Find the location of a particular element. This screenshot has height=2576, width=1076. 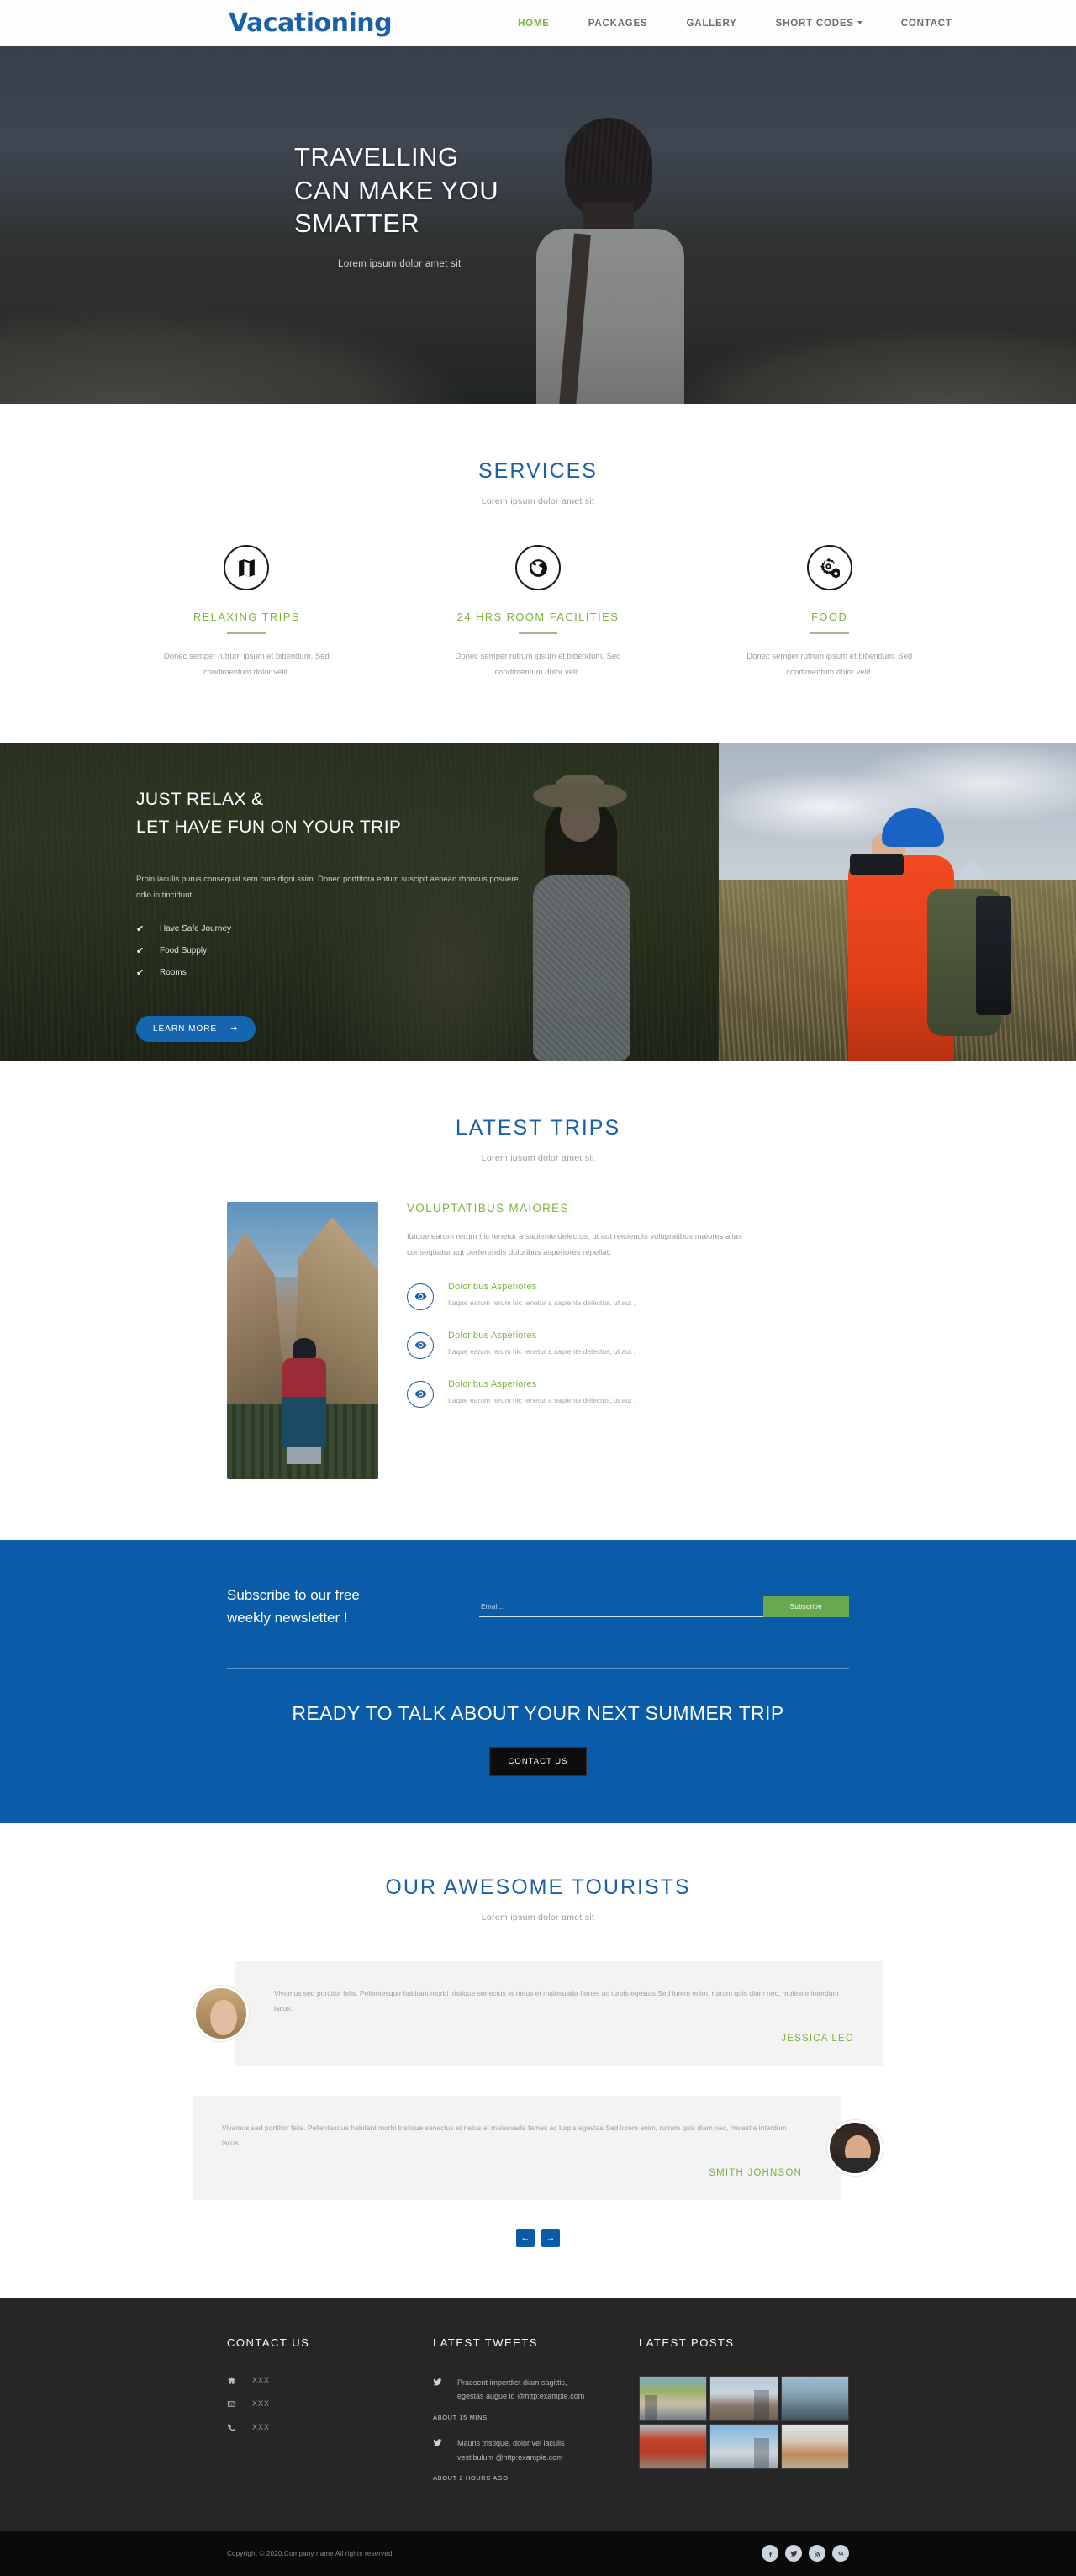

globe-icon is located at coordinates (538, 567).